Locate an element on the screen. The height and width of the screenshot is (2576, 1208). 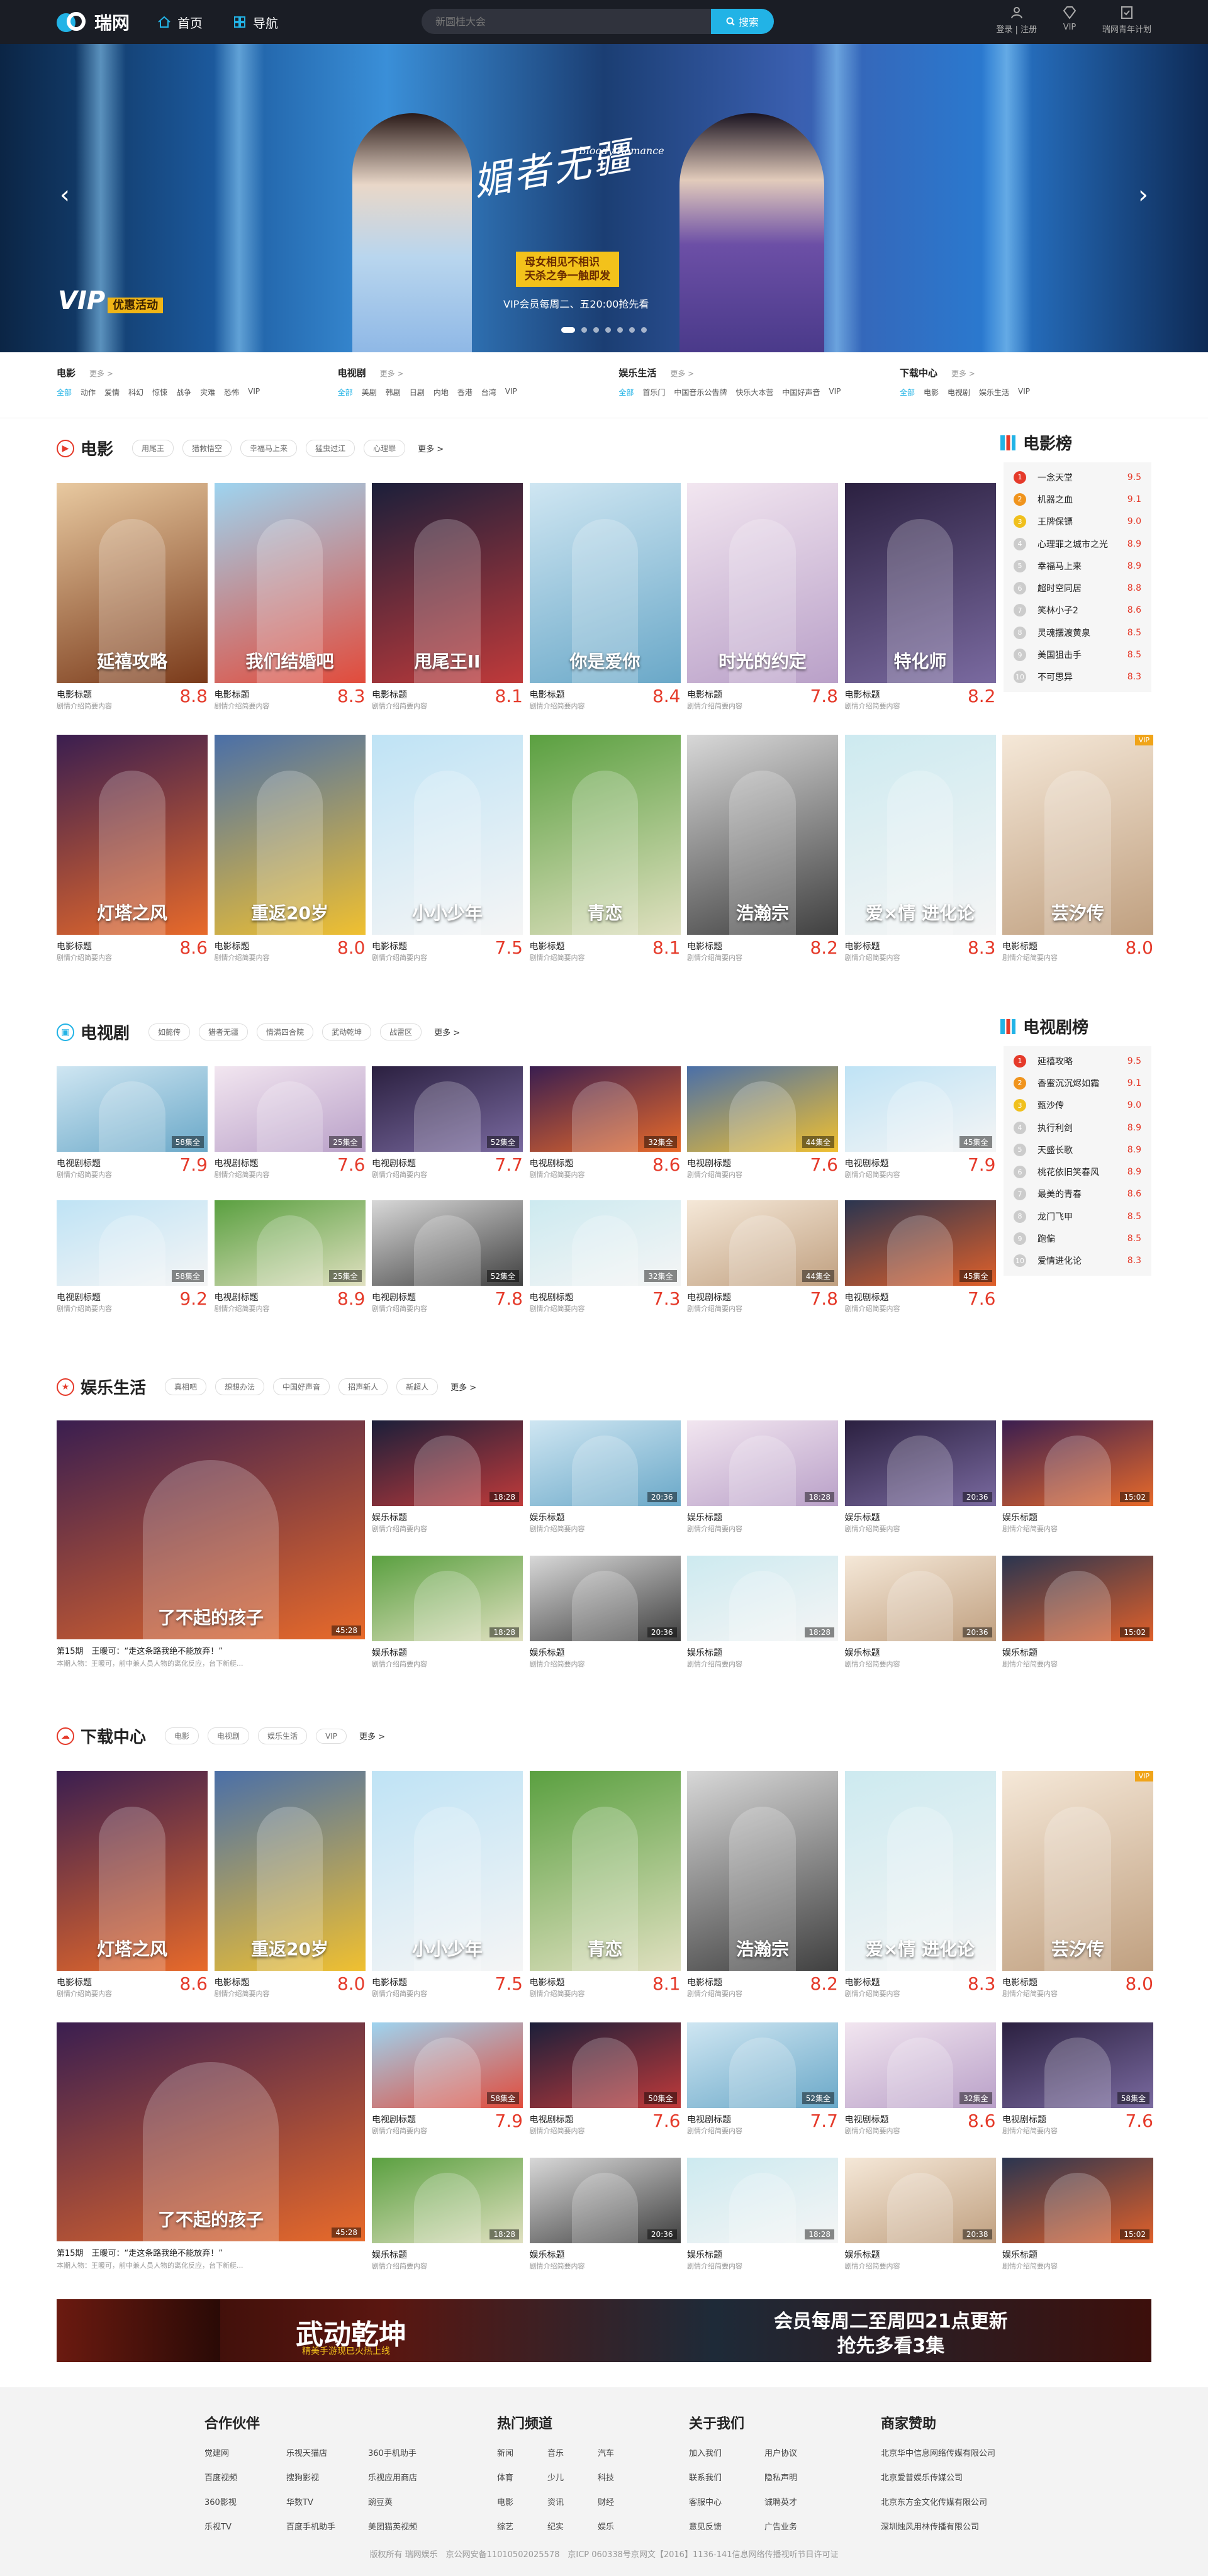
media-card: 重返20岁 电影标题 剧情介绍简要内容 8.0 is located at coordinates (290, 851).